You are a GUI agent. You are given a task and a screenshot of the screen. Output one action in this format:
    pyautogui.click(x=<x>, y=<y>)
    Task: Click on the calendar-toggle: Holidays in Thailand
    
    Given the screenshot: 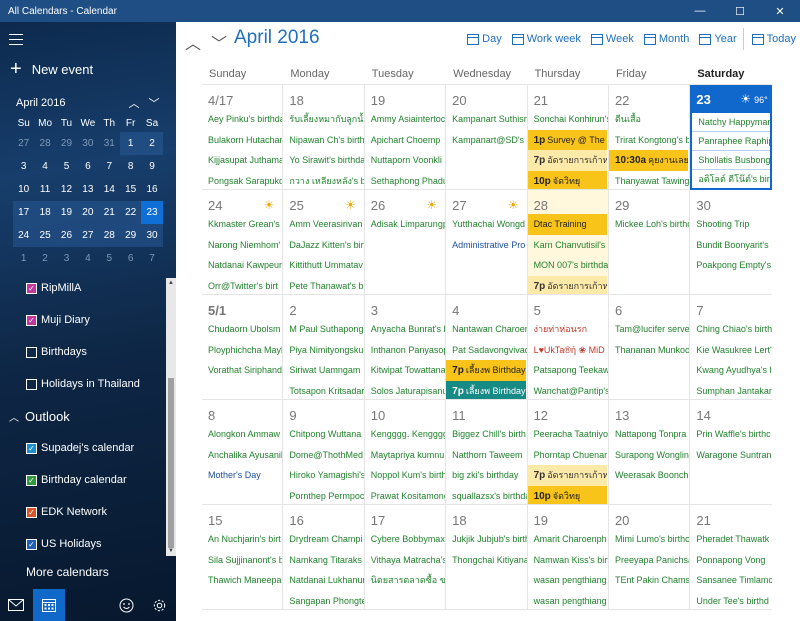 What is the action you would take?
    pyautogui.click(x=83, y=384)
    